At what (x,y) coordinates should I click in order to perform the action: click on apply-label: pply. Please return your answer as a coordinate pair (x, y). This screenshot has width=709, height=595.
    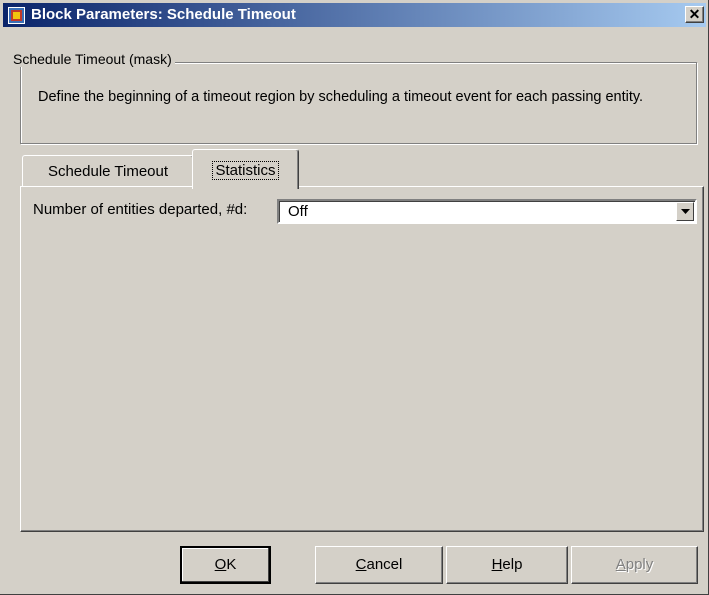
    Looking at the image, I should click on (639, 564).